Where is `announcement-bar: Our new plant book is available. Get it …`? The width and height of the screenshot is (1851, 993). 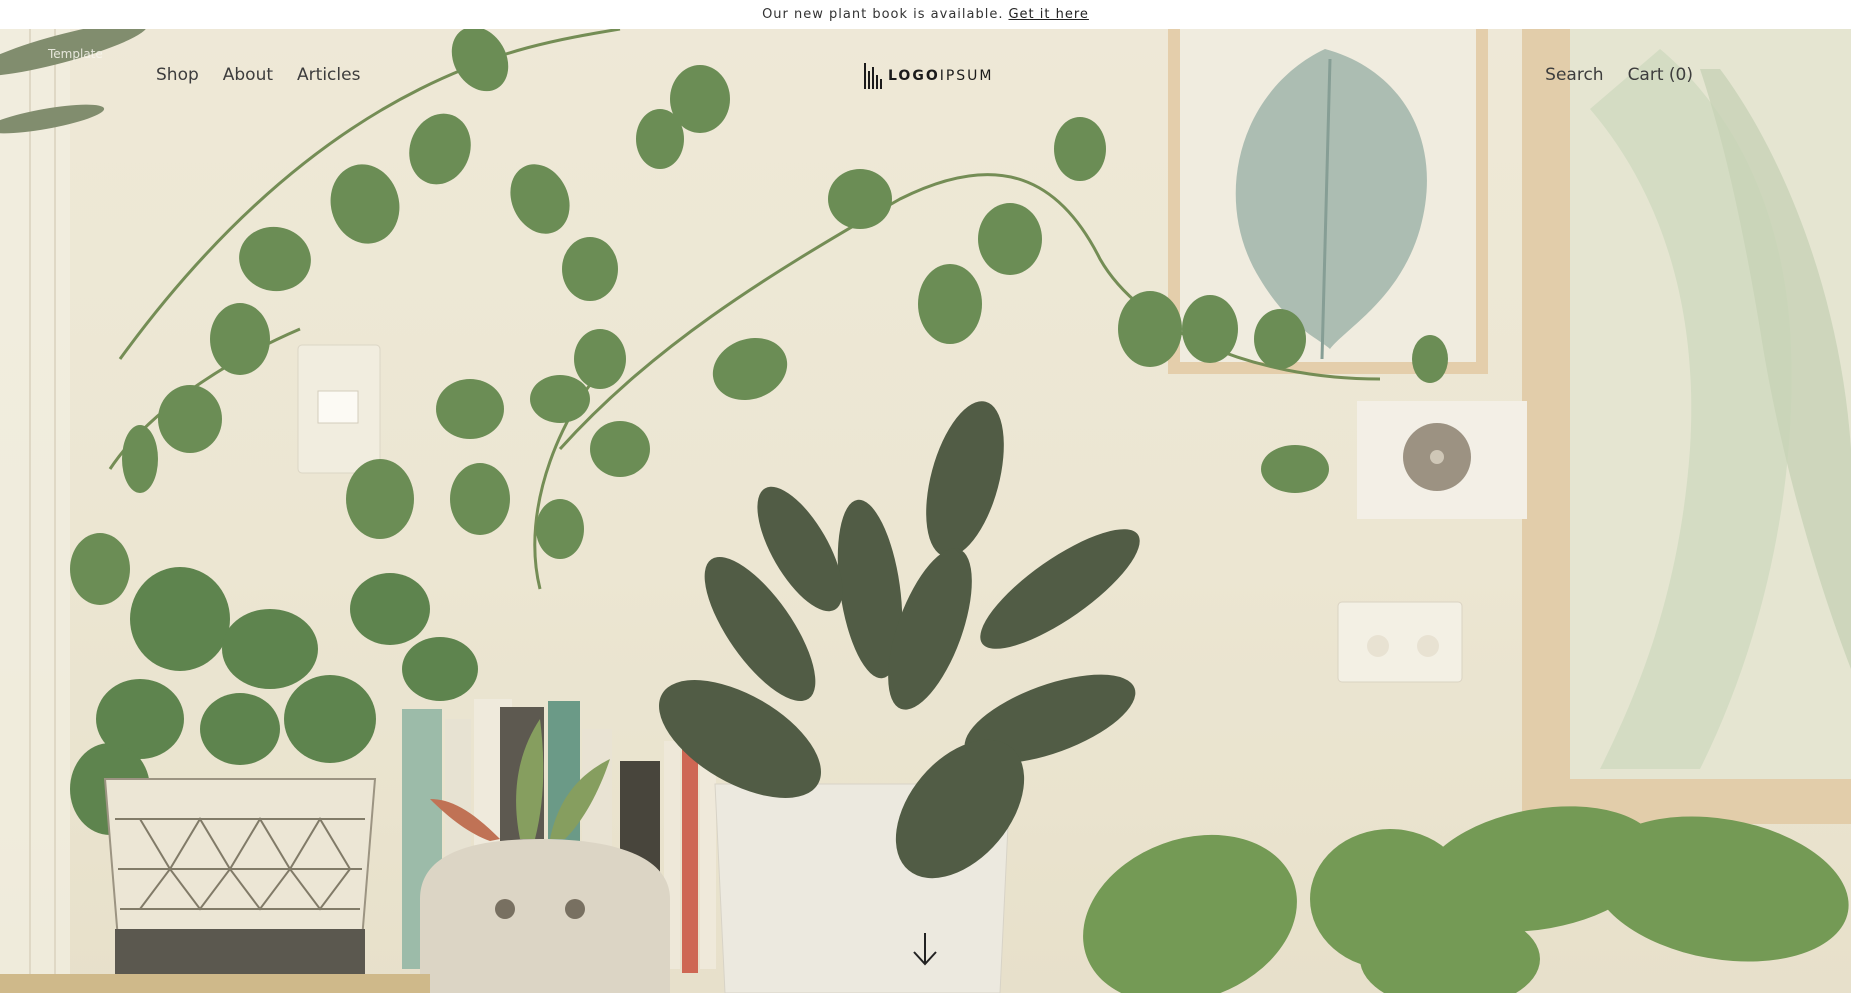 announcement-bar: Our new plant book is available. Get it … is located at coordinates (925, 14).